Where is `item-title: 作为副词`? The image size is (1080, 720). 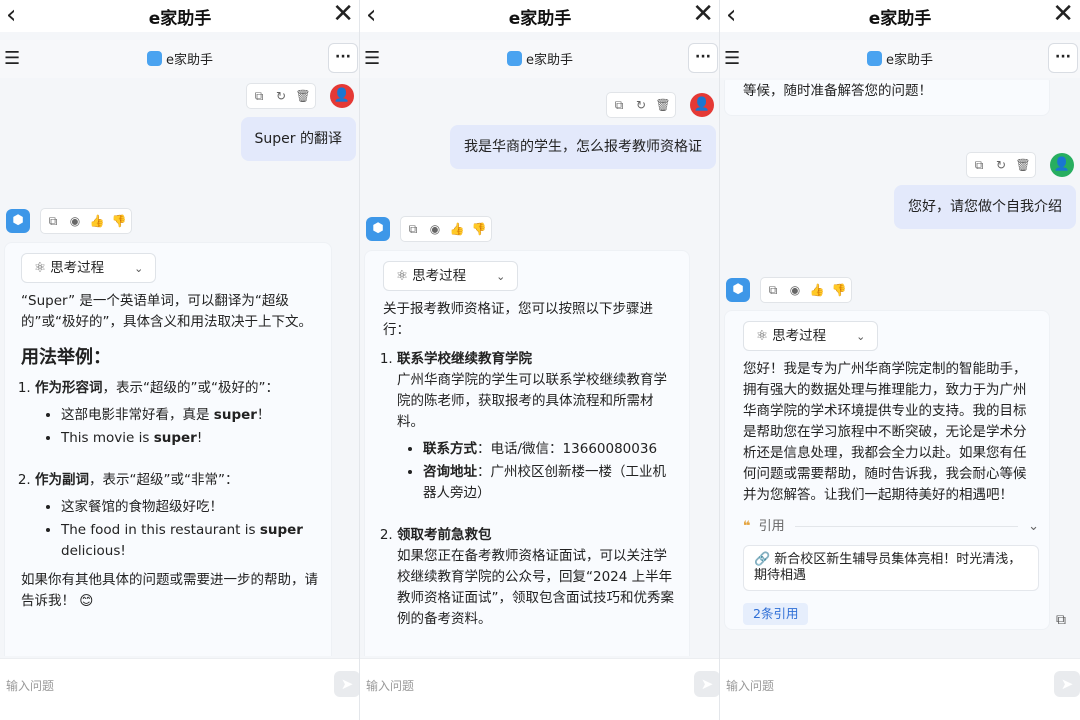
item-title: 作为副词 is located at coordinates (62, 480).